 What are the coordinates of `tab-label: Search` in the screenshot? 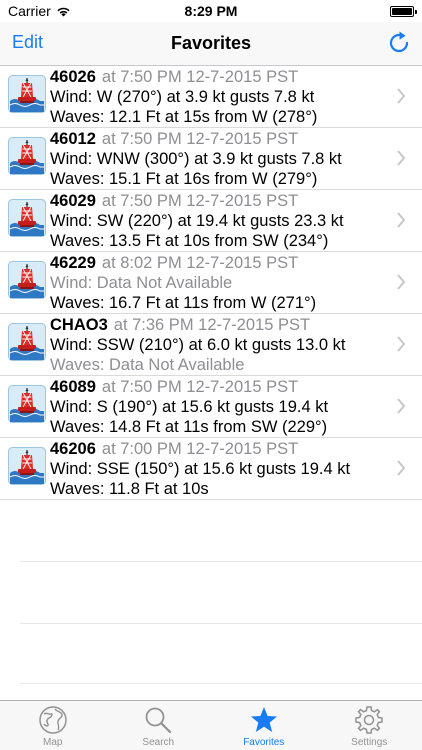 It's located at (158, 742).